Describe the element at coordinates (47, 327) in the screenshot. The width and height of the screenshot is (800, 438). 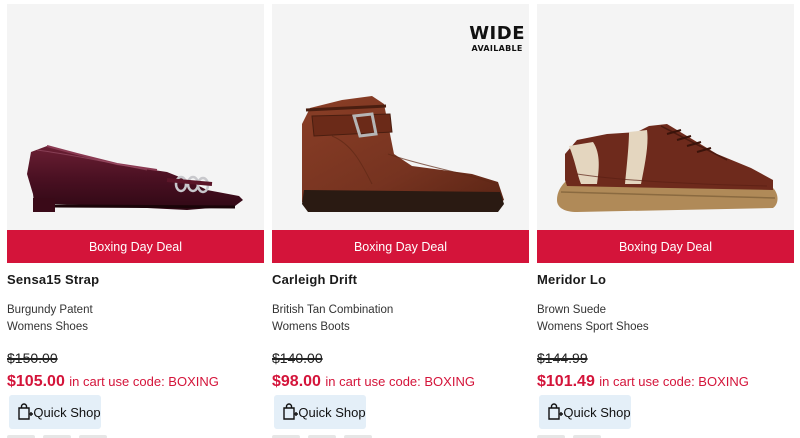
I see `product-category: Womens Shoes` at that location.